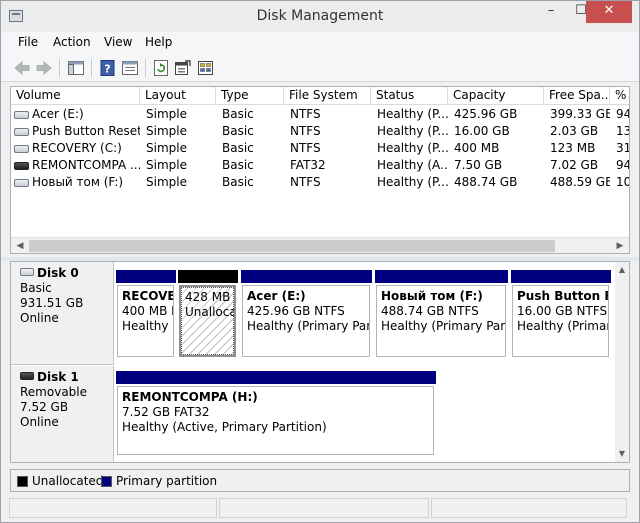 The width and height of the screenshot is (640, 523). What do you see at coordinates (609, 12) in the screenshot?
I see `close-button: ✕` at bounding box center [609, 12].